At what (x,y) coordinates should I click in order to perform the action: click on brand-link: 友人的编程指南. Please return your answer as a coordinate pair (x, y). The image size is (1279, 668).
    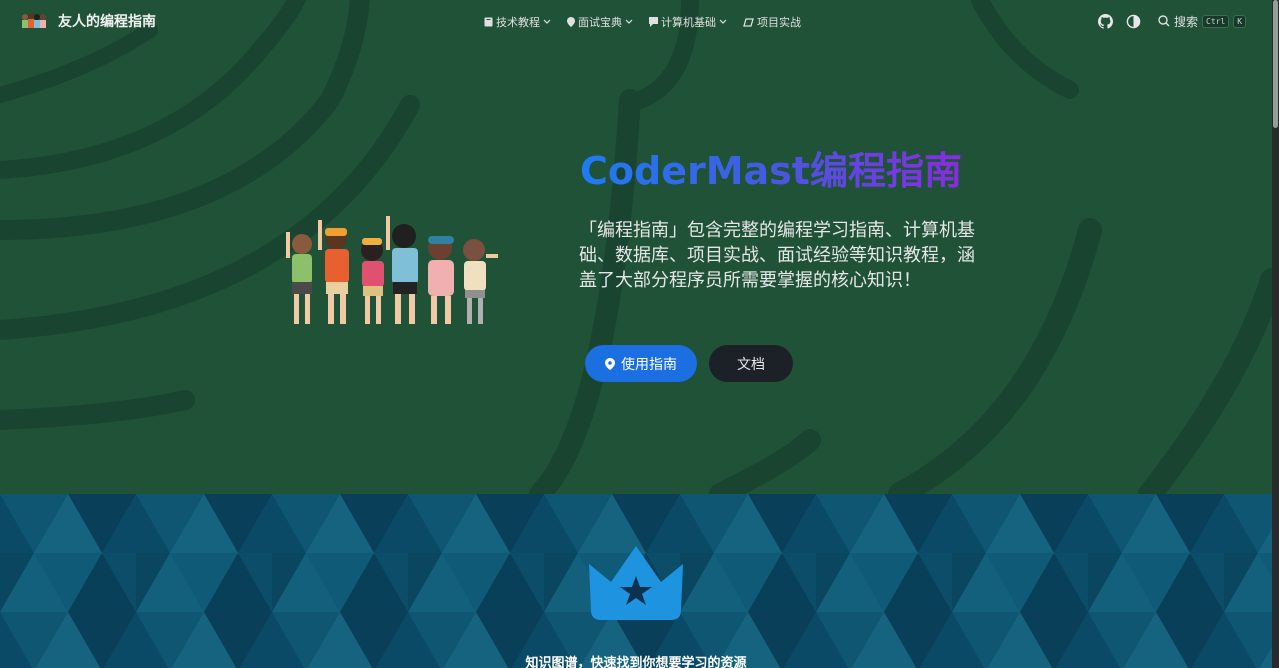
    Looking at the image, I should click on (88, 21).